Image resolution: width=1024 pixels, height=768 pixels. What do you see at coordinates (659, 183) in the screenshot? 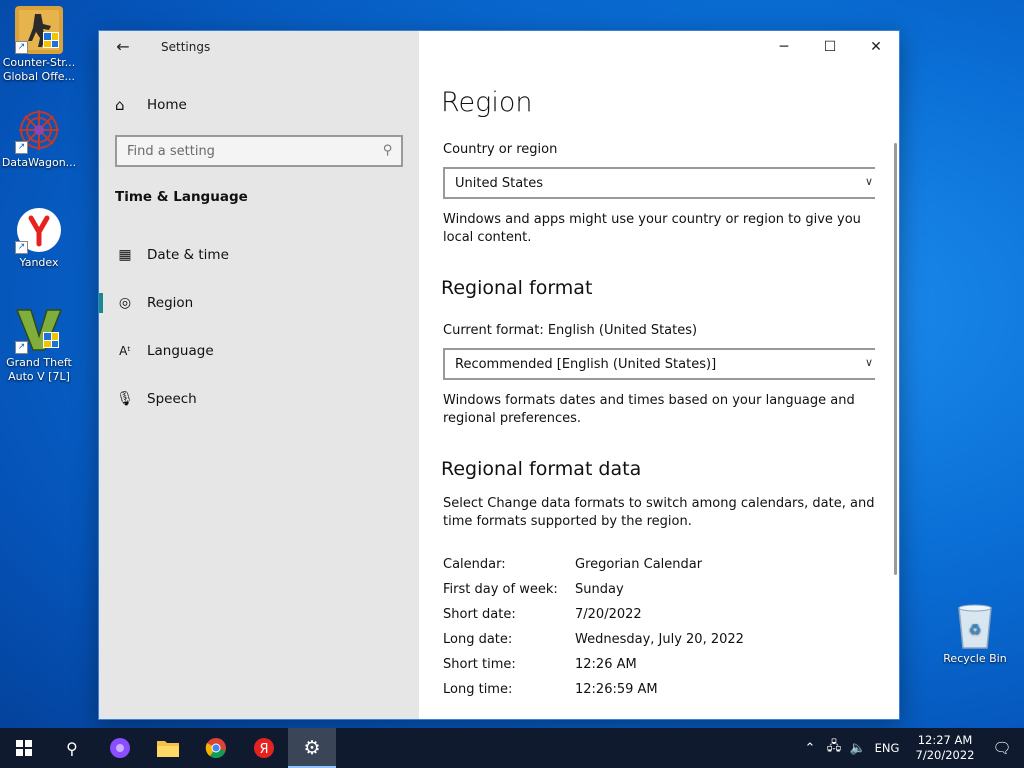
I see `country-dropdown: United States ∨` at bounding box center [659, 183].